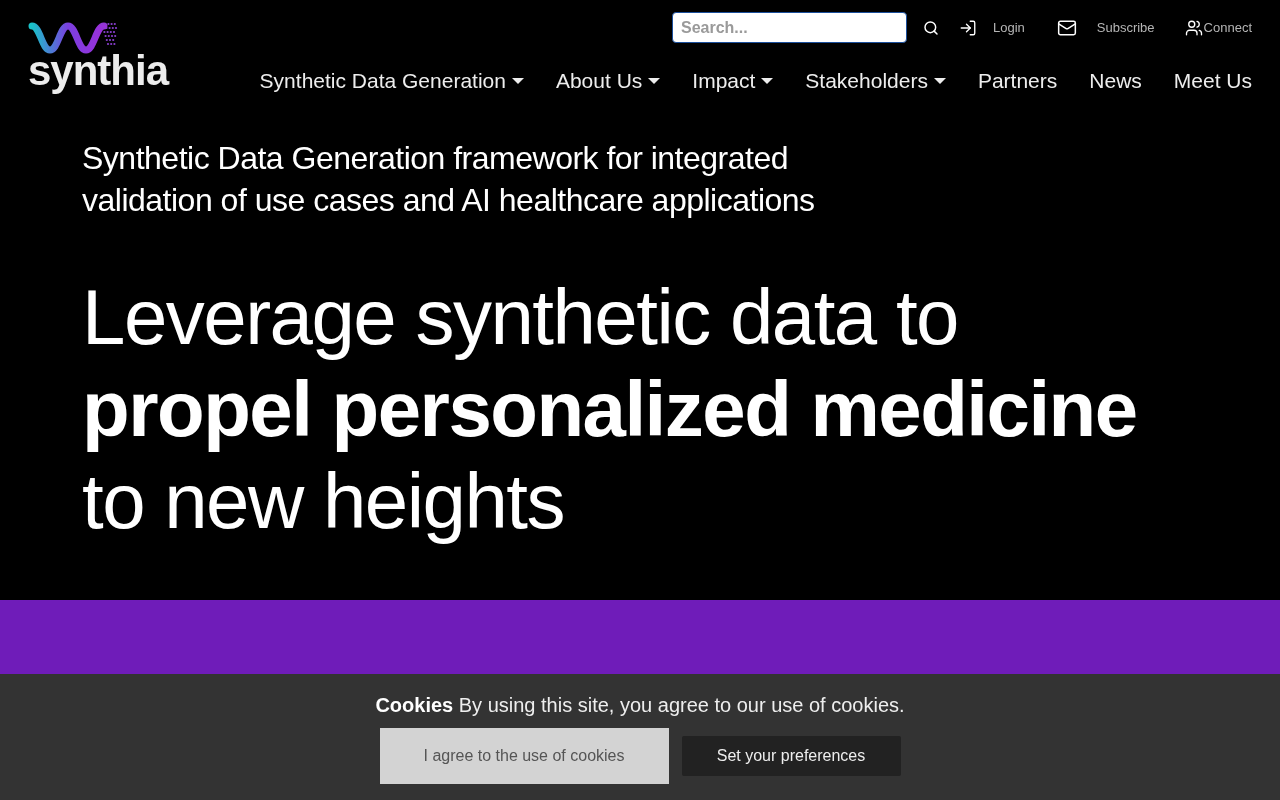 The image size is (1280, 800). Describe the element at coordinates (74, 38) in the screenshot. I see `wave-logo-icon` at that location.